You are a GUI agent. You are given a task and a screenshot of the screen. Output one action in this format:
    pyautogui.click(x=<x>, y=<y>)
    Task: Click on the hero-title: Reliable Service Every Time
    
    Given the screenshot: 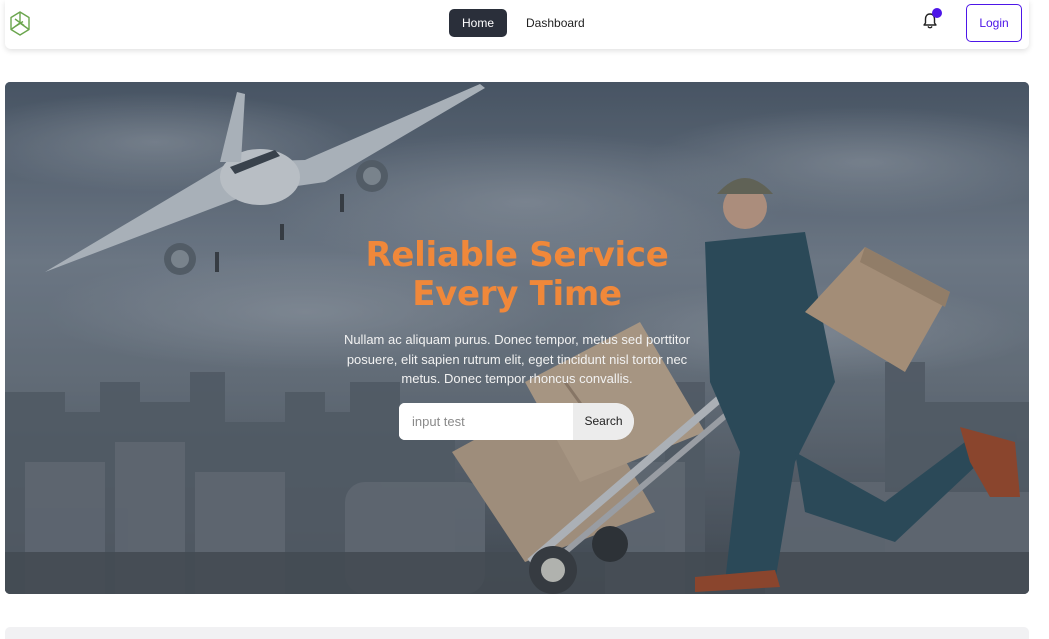 What is the action you would take?
    pyautogui.click(x=517, y=275)
    